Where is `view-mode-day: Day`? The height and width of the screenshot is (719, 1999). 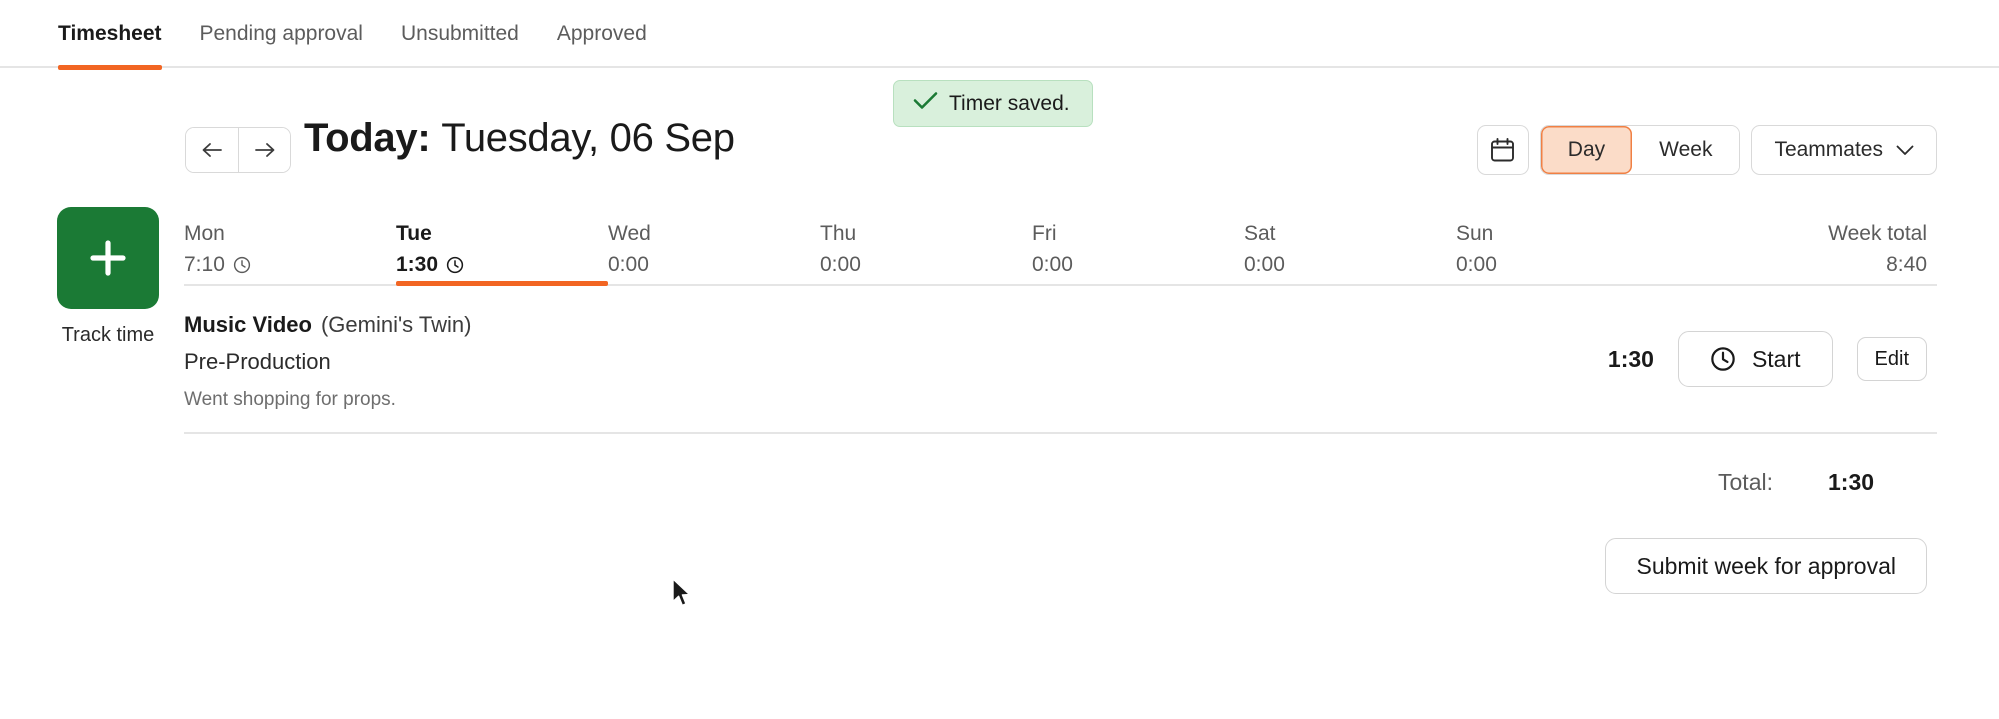
view-mode-day: Day is located at coordinates (1586, 150).